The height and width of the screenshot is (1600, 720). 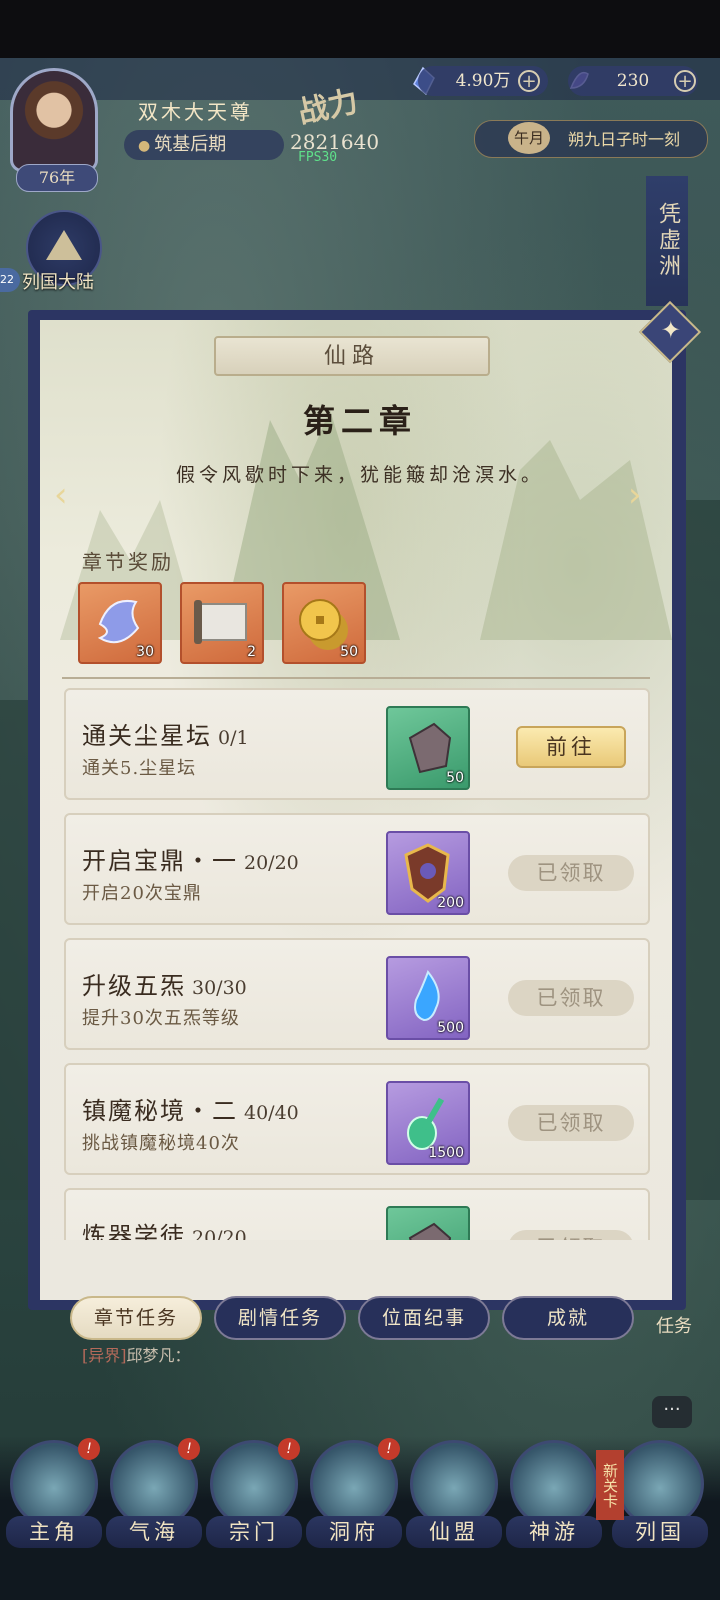 What do you see at coordinates (450, 1028) in the screenshot?
I see `item-count: 500` at bounding box center [450, 1028].